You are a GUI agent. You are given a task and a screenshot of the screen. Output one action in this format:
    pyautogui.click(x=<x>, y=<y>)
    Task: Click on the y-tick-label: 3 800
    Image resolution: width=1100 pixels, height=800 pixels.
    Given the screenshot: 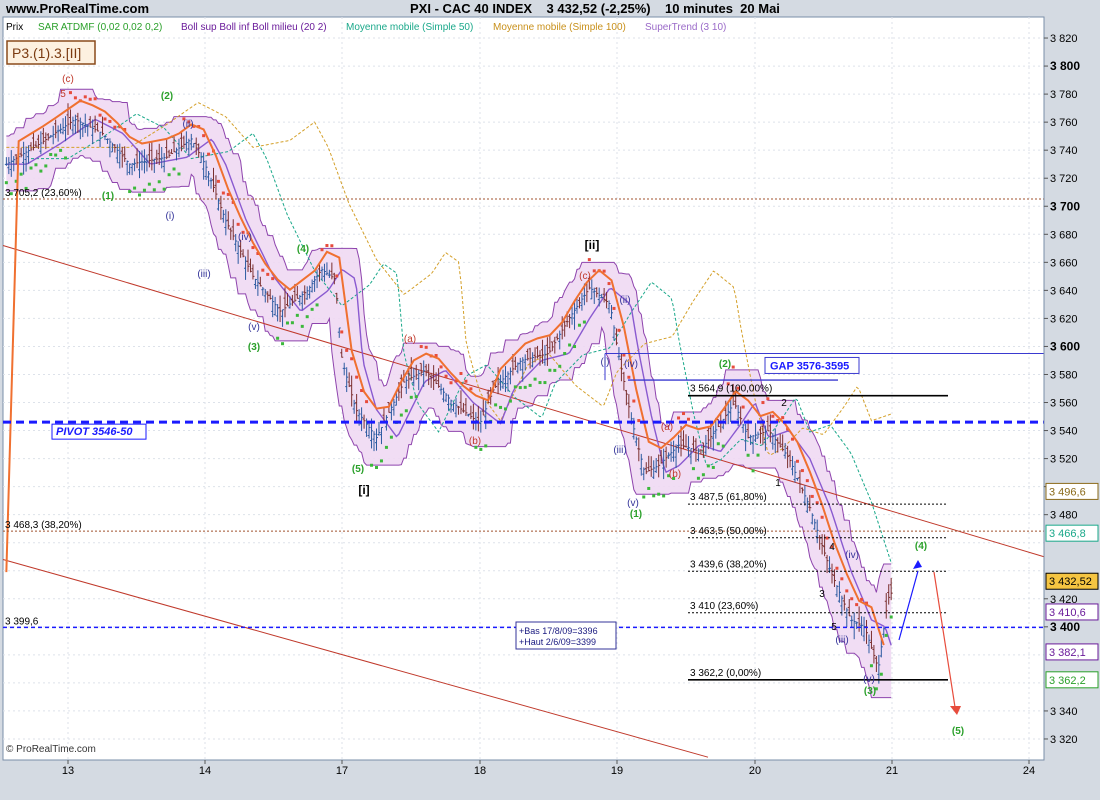 What is the action you would take?
    pyautogui.click(x=1065, y=66)
    